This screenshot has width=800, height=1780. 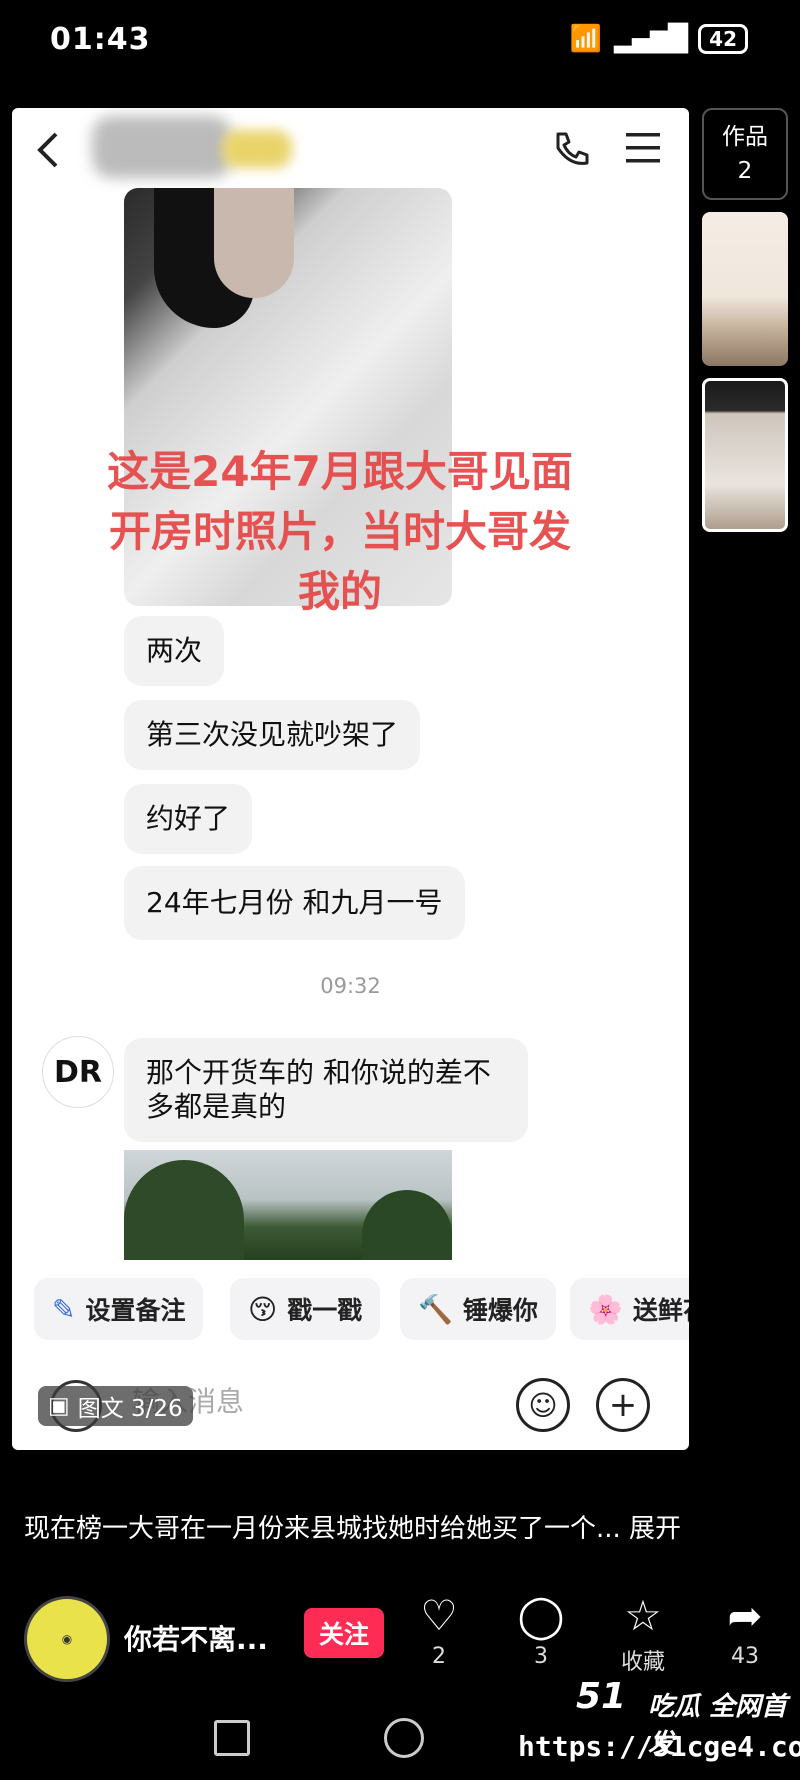 I want to click on message-bubble: 第三次没见就吵架了, so click(x=272, y=735).